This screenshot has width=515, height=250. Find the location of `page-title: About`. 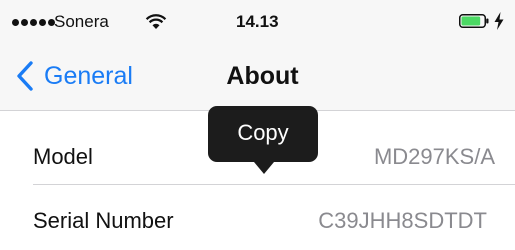

page-title: About is located at coordinates (262, 76).